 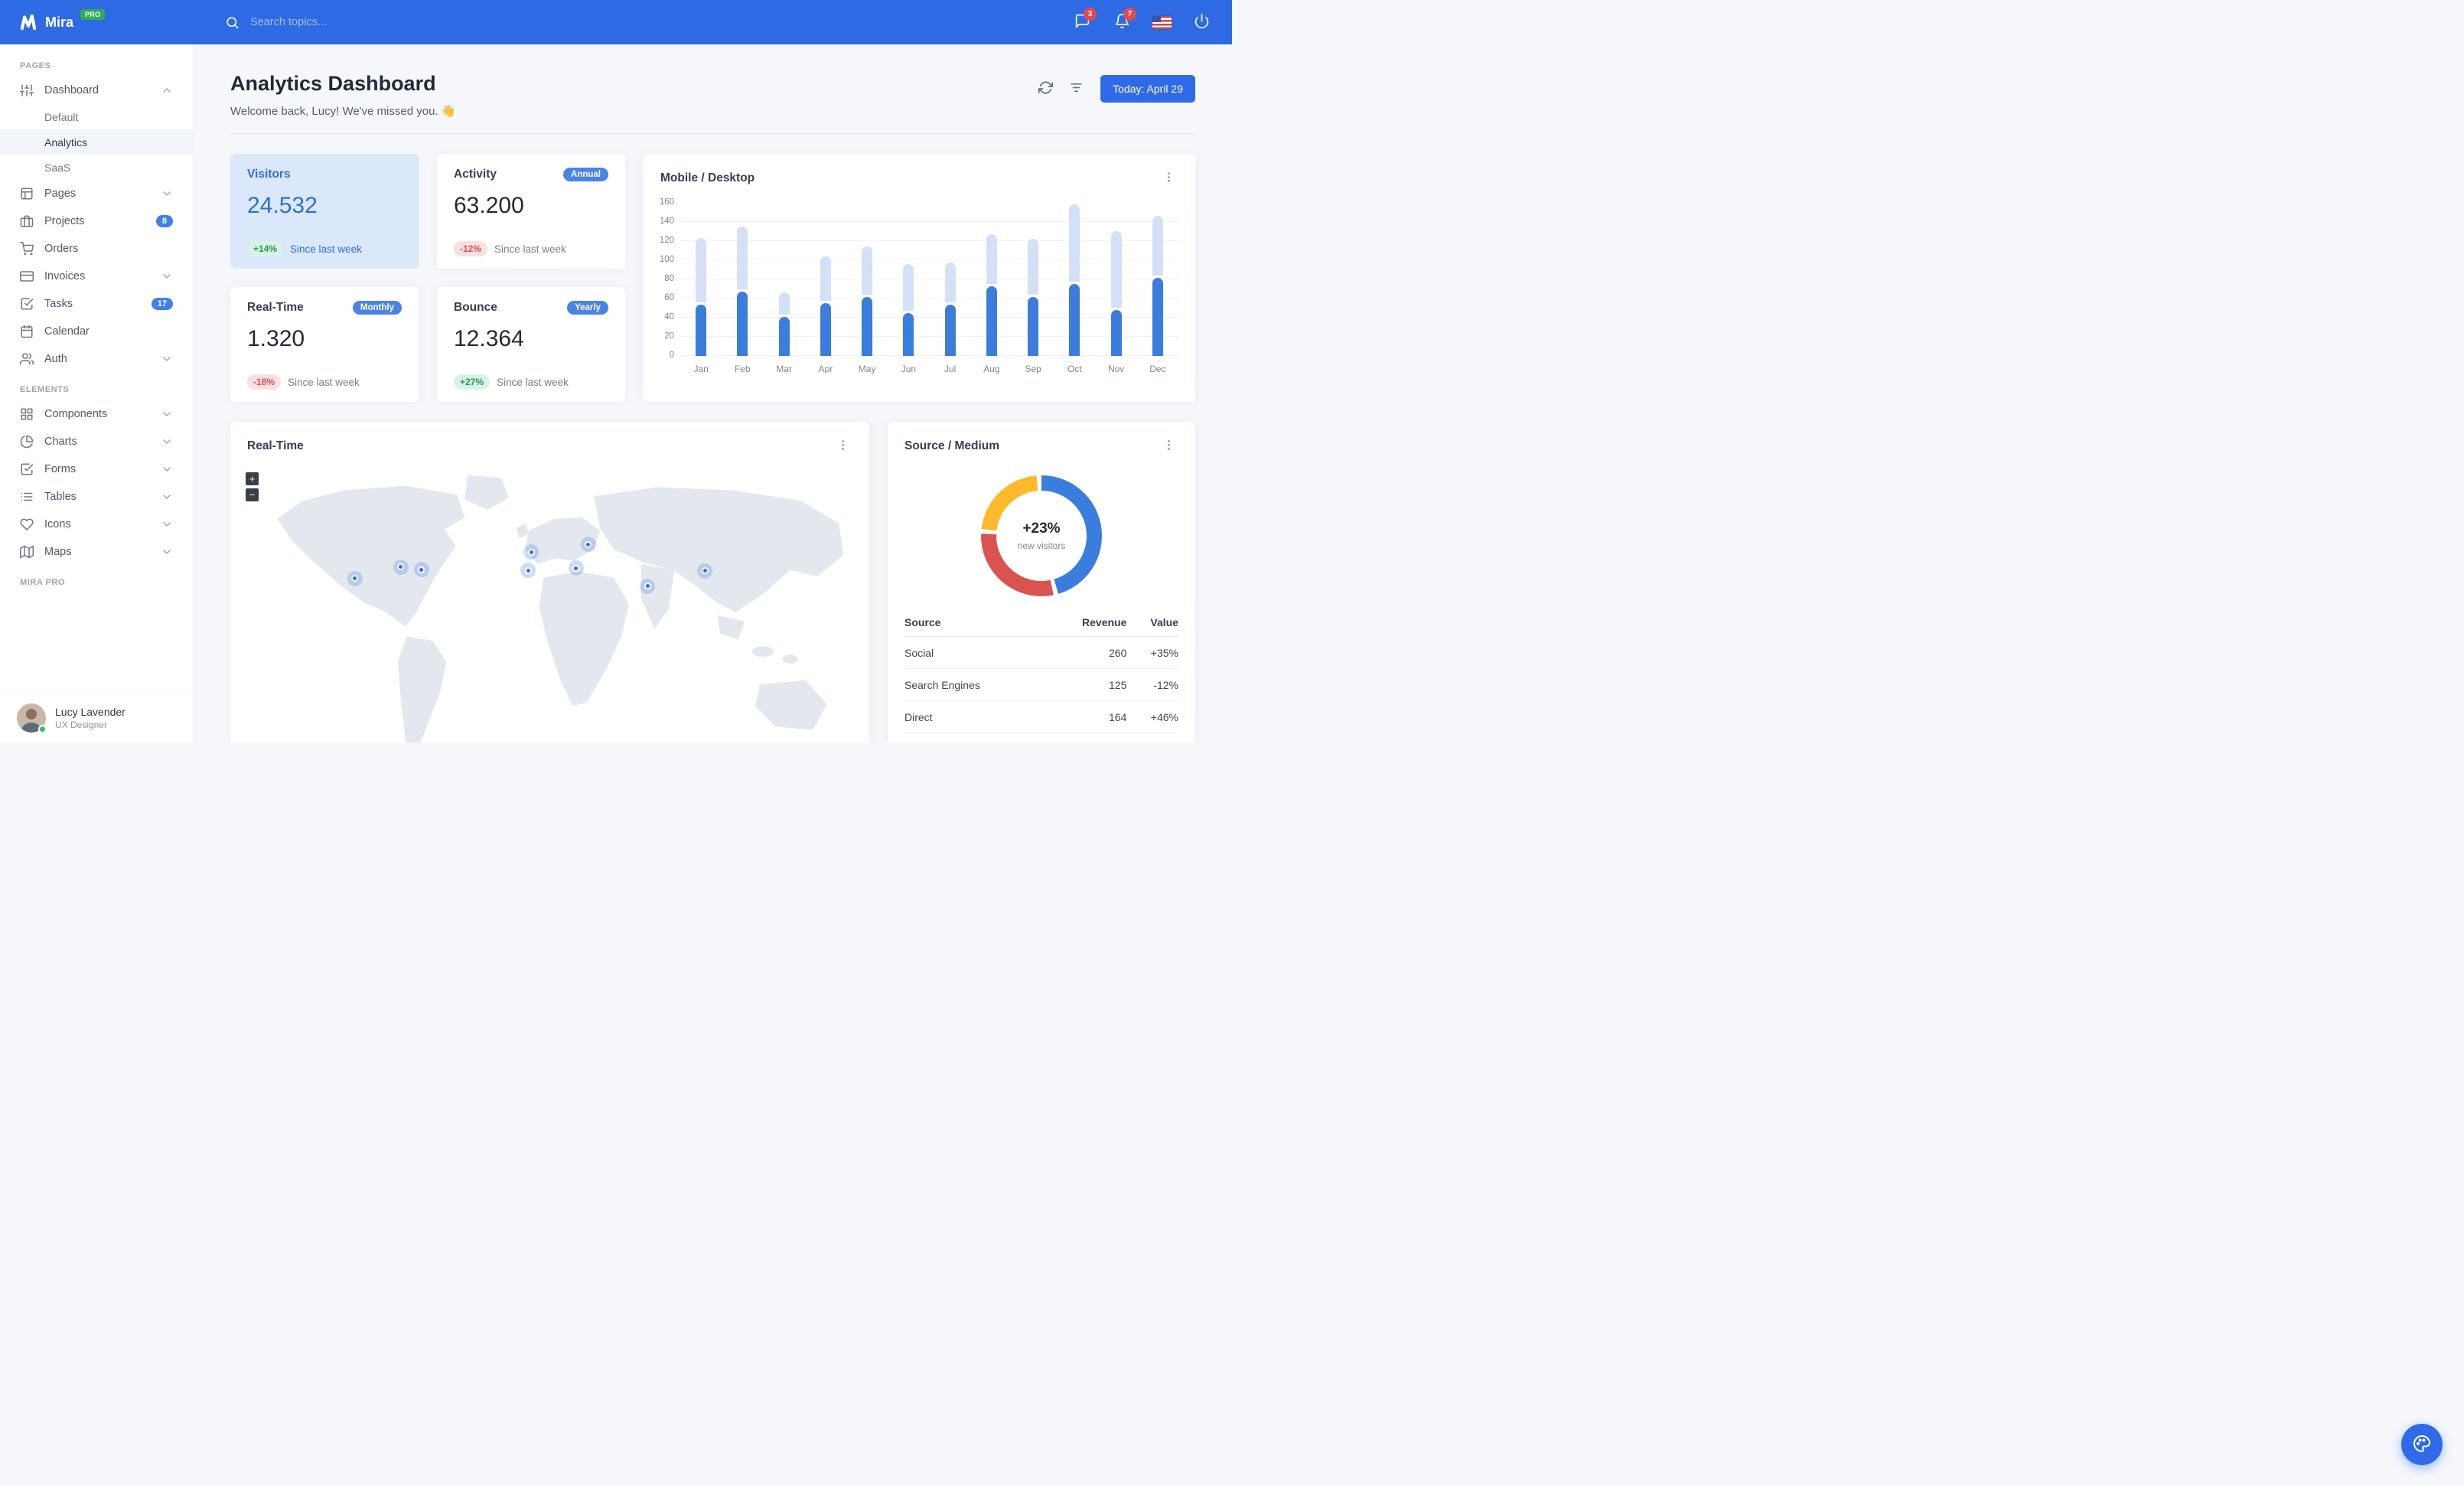 I want to click on sidebar-submenu: Default Analytics SaaS, so click(x=96, y=142).